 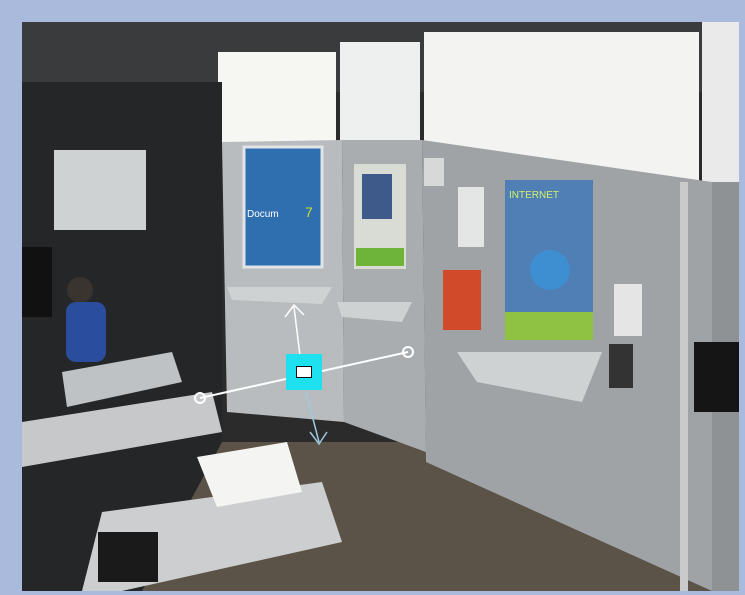 I want to click on whiteboard, so click(x=100, y=190).